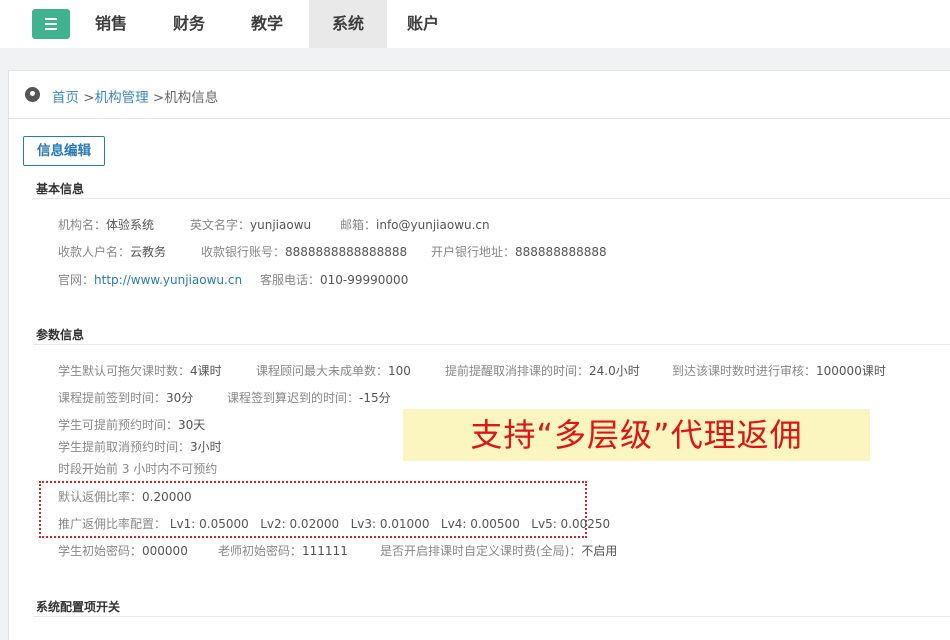 This screenshot has width=950, height=640. What do you see at coordinates (60, 335) in the screenshot?
I see `section-title-params: 参数信息` at bounding box center [60, 335].